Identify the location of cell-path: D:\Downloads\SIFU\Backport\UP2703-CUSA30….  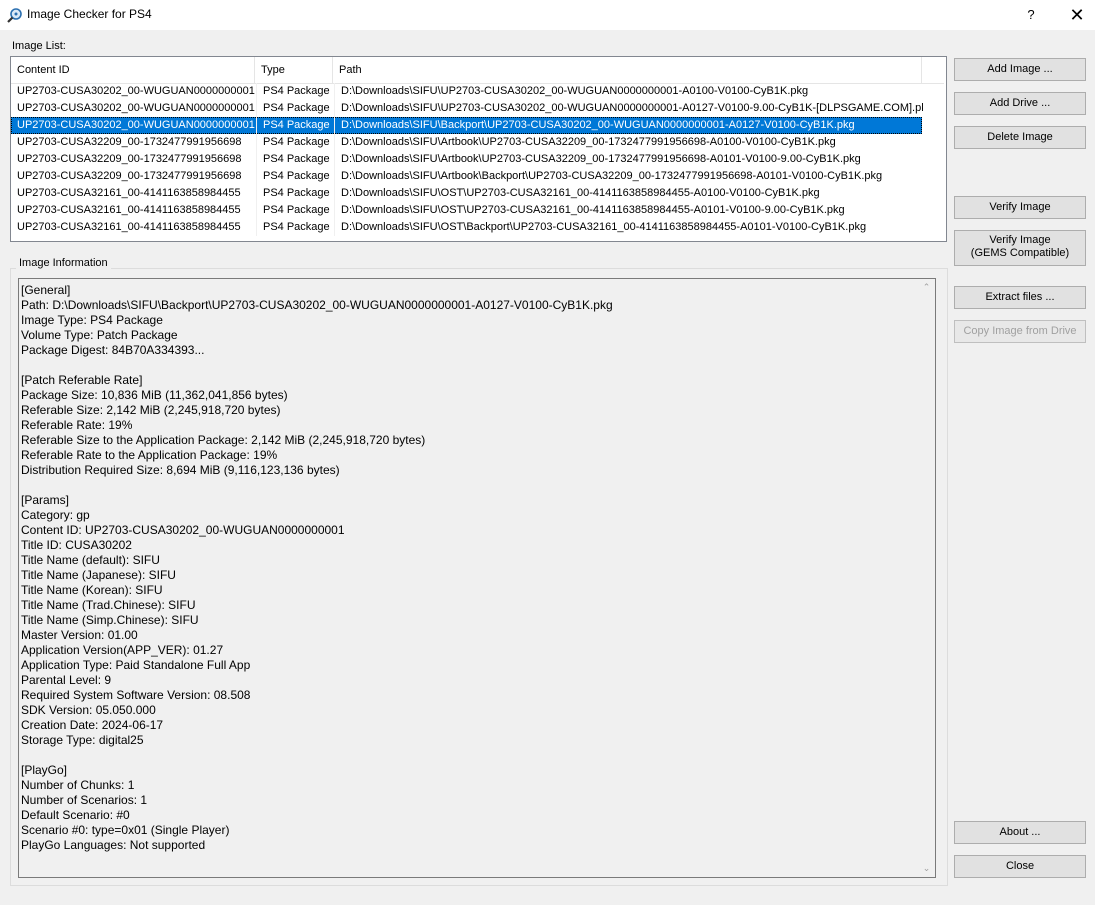
(598, 125).